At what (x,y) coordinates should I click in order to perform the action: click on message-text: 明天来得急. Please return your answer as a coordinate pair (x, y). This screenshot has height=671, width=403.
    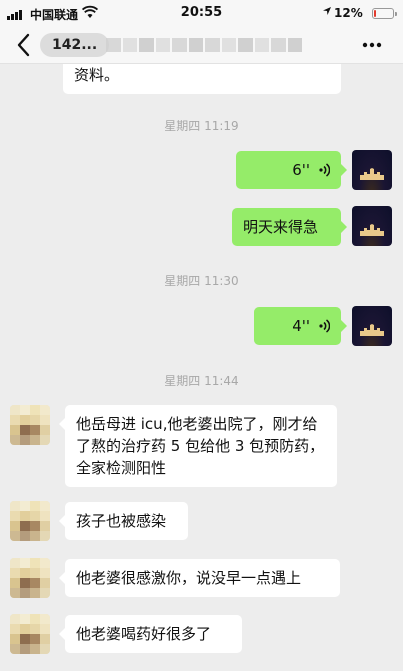
    Looking at the image, I should click on (281, 227).